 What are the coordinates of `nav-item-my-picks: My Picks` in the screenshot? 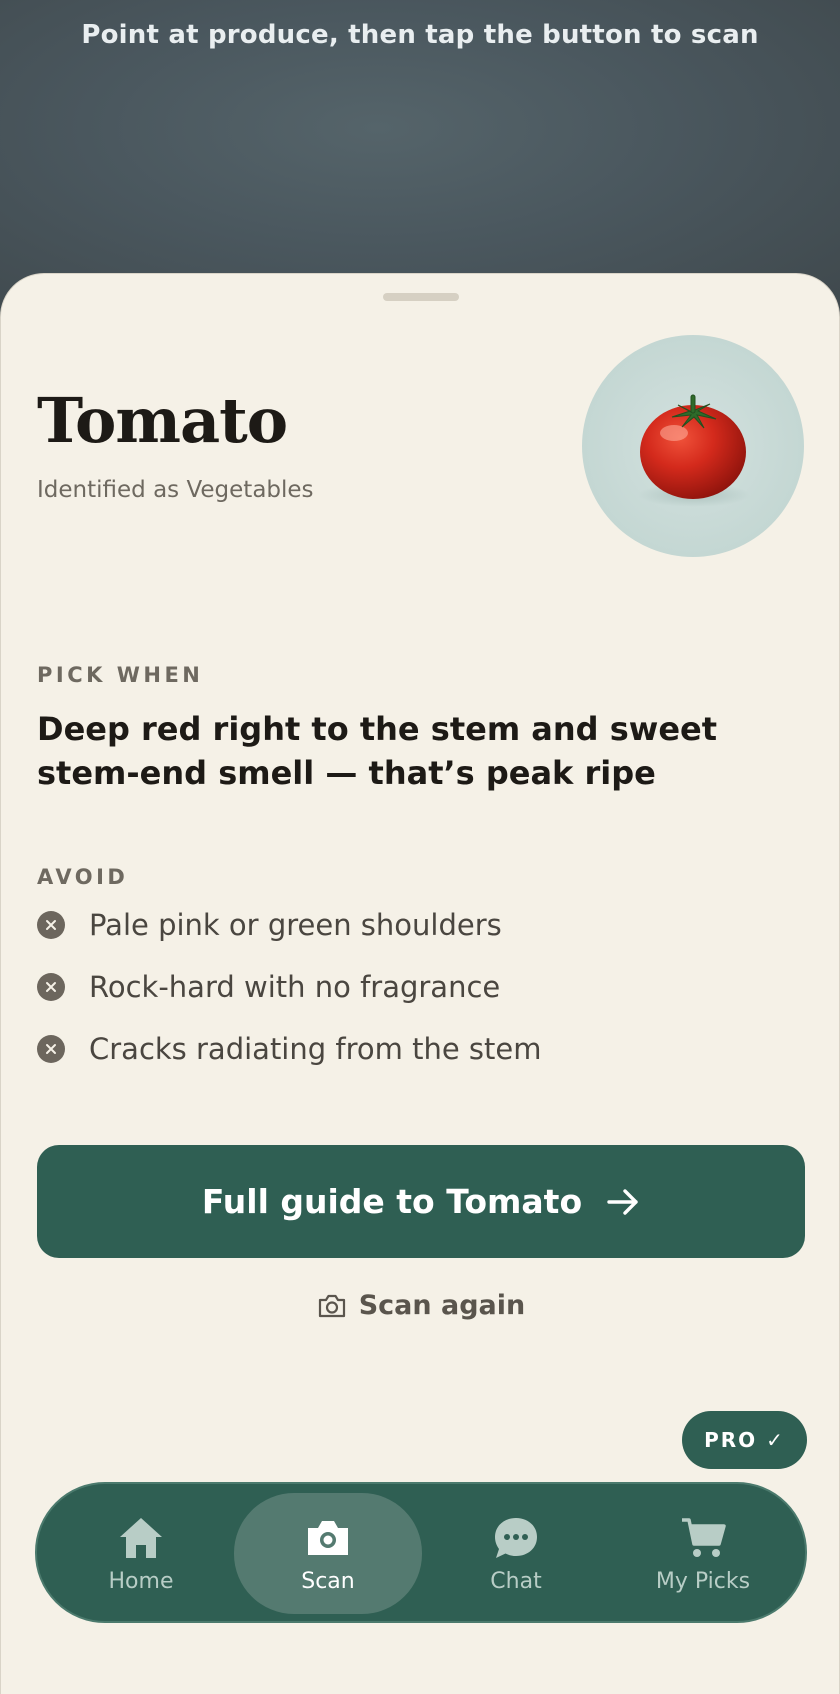 It's located at (703, 1553).